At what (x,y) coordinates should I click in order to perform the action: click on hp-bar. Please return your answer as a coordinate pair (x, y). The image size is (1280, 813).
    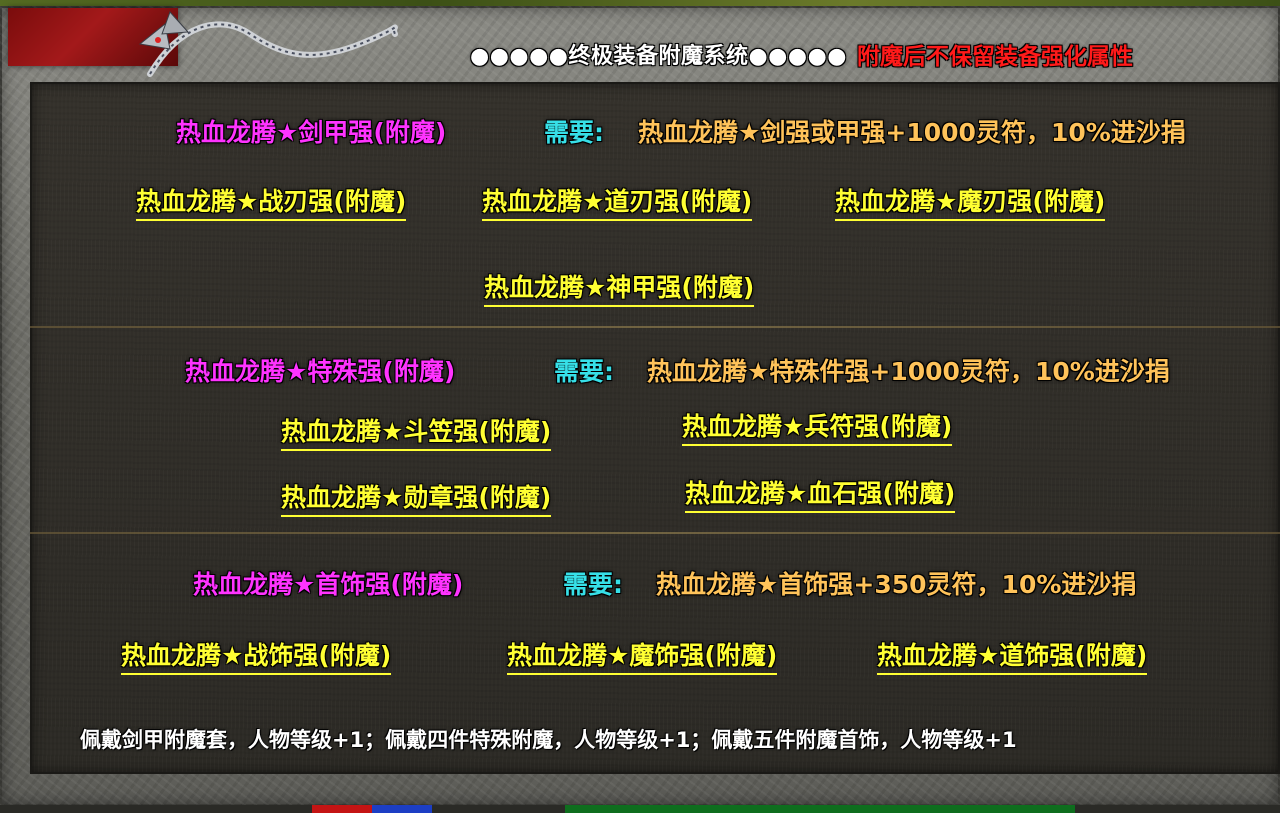
    Looking at the image, I should click on (342, 809).